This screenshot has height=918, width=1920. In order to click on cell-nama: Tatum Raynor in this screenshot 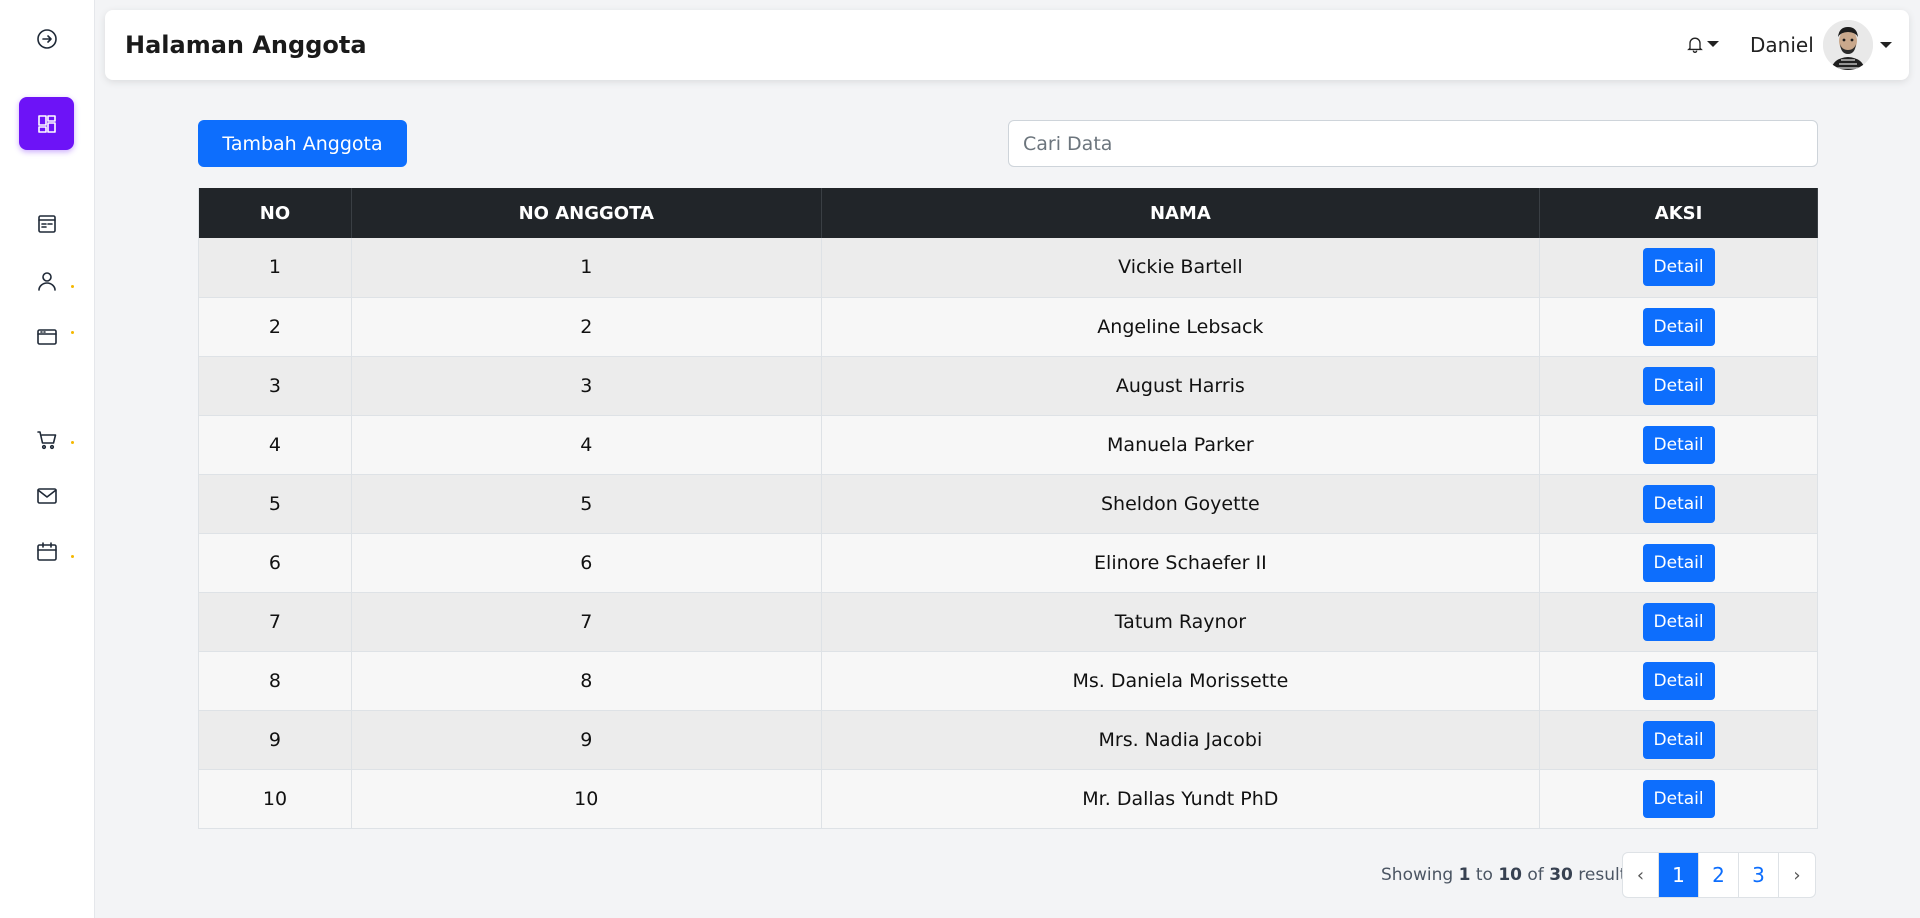, I will do `click(1181, 622)`.